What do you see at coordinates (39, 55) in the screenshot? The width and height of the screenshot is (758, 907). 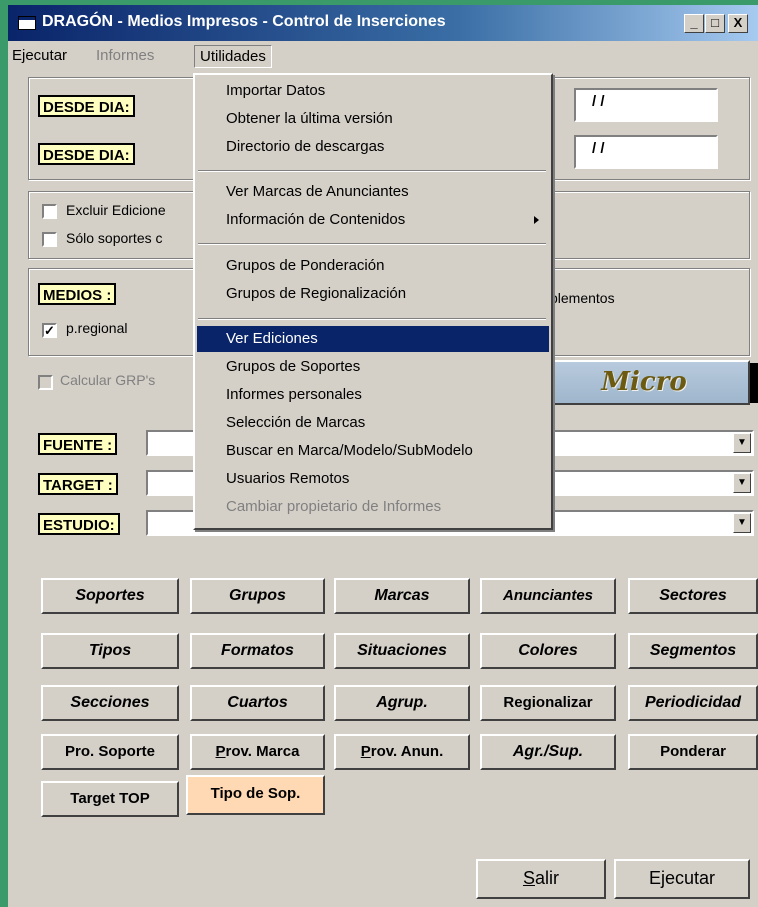 I see `menu-ejecutar: Ejecutar` at bounding box center [39, 55].